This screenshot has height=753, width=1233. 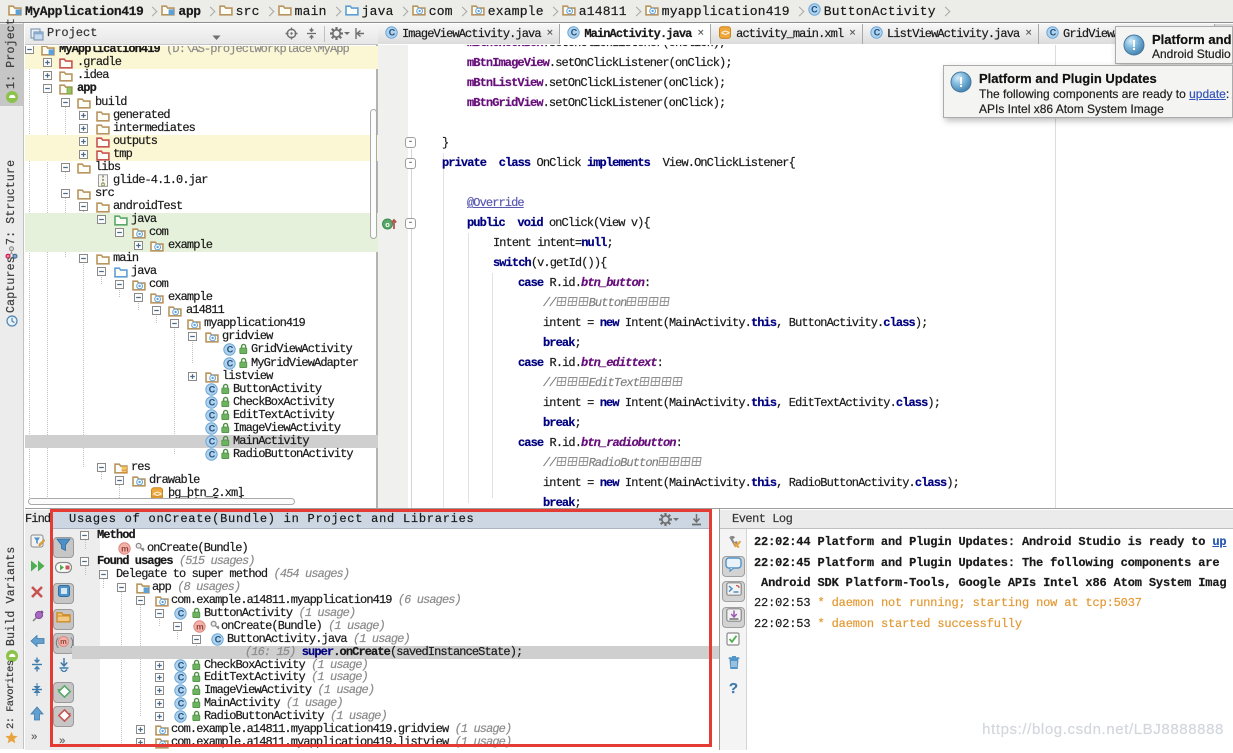 What do you see at coordinates (387, 224) in the screenshot?
I see `svg-text: o` at bounding box center [387, 224].